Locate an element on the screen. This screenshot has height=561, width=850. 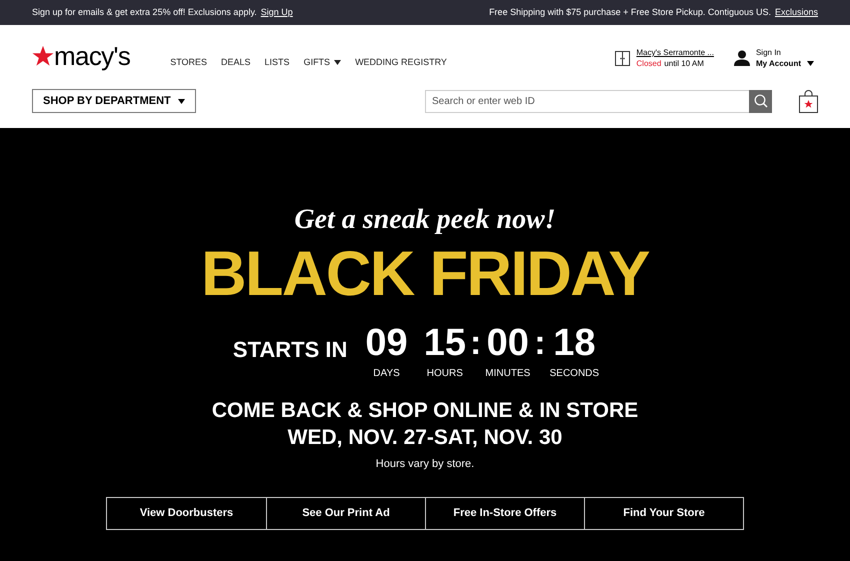
store-icon is located at coordinates (622, 58).